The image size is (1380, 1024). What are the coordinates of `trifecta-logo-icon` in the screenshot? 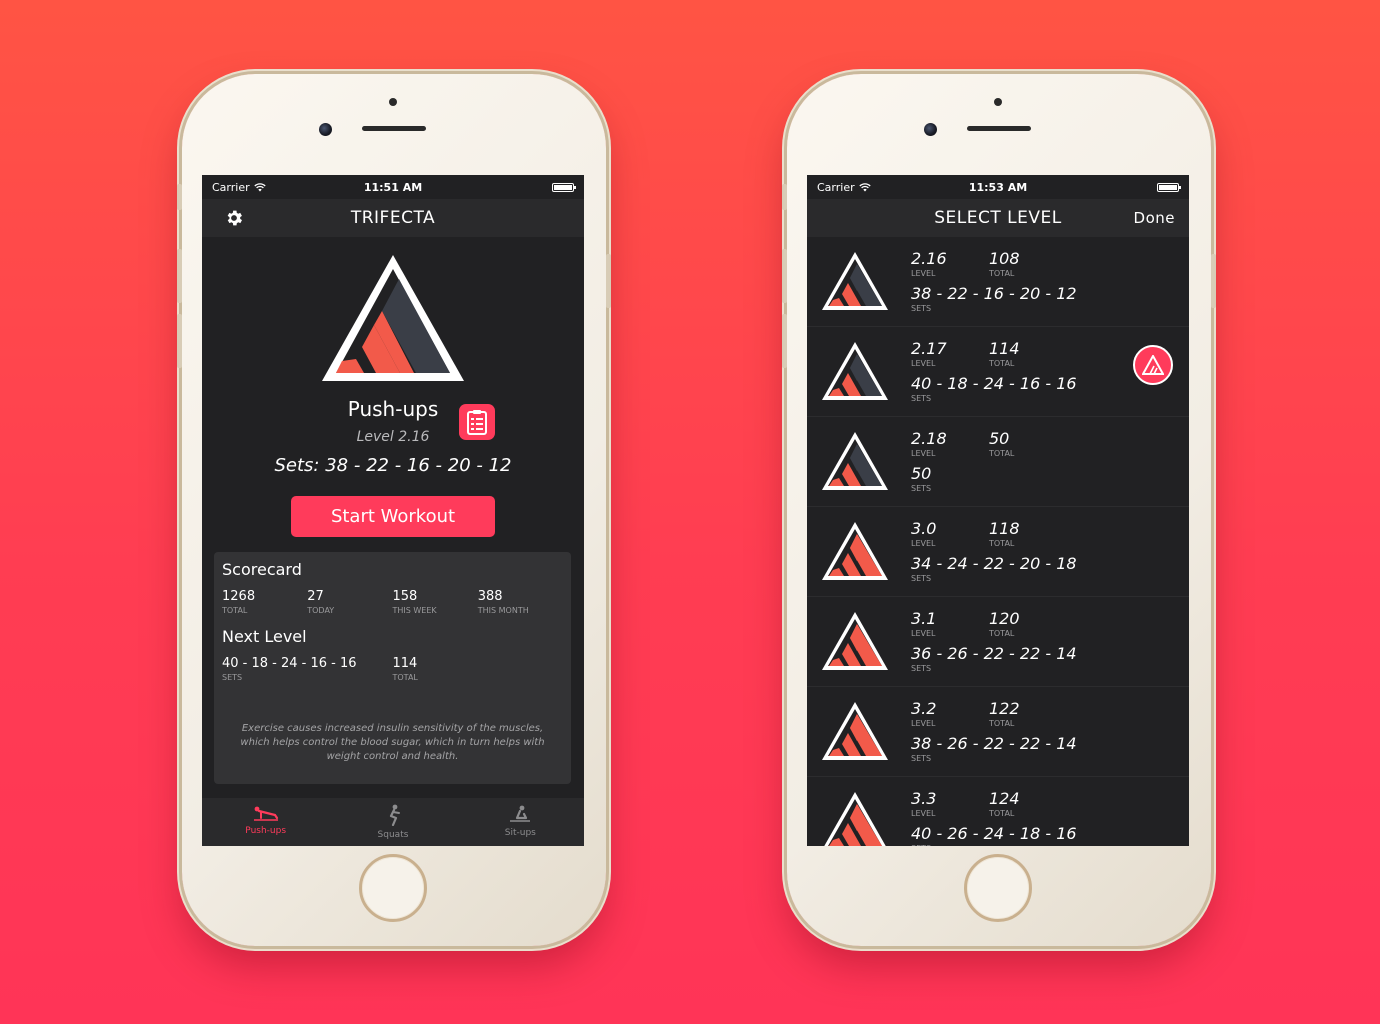 It's located at (393, 318).